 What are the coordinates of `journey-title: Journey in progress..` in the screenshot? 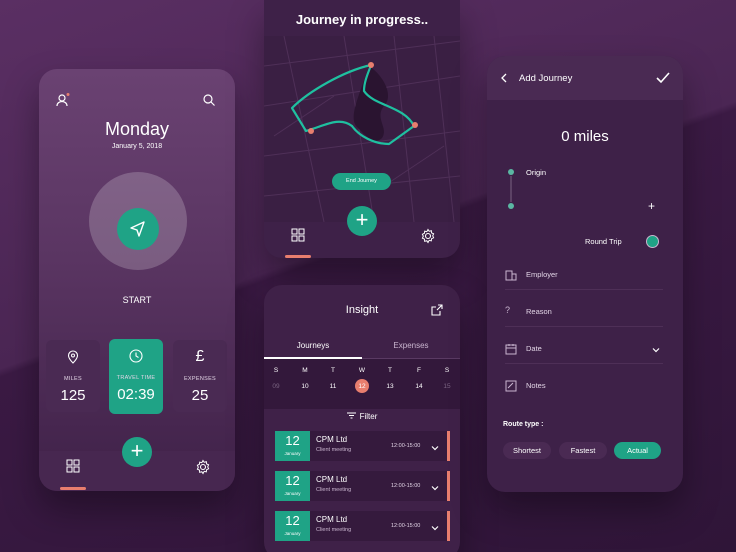 It's located at (362, 19).